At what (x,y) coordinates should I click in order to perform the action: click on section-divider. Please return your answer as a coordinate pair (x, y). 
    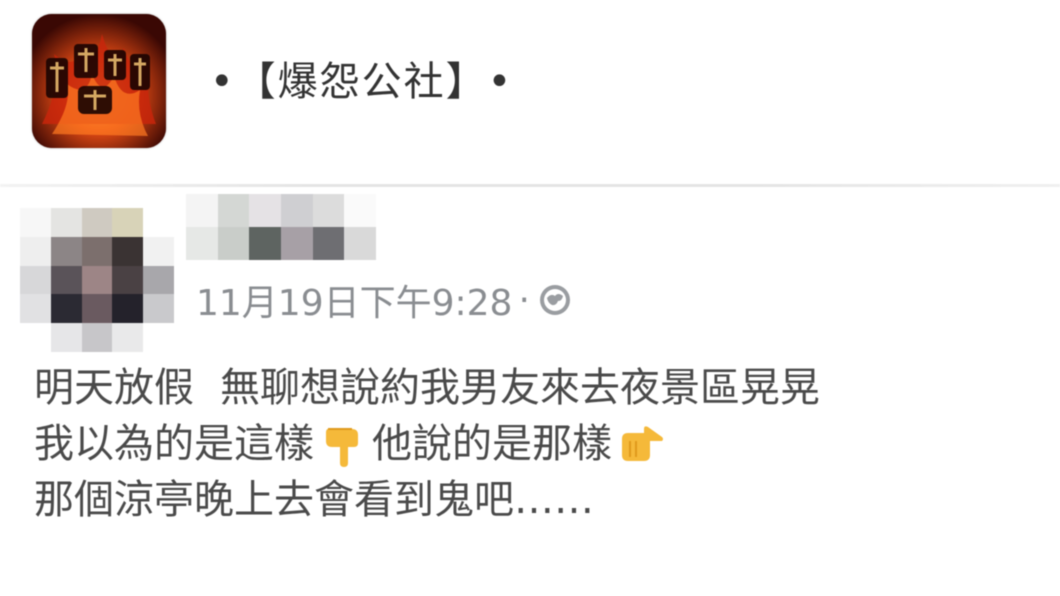
    Looking at the image, I should click on (530, 185).